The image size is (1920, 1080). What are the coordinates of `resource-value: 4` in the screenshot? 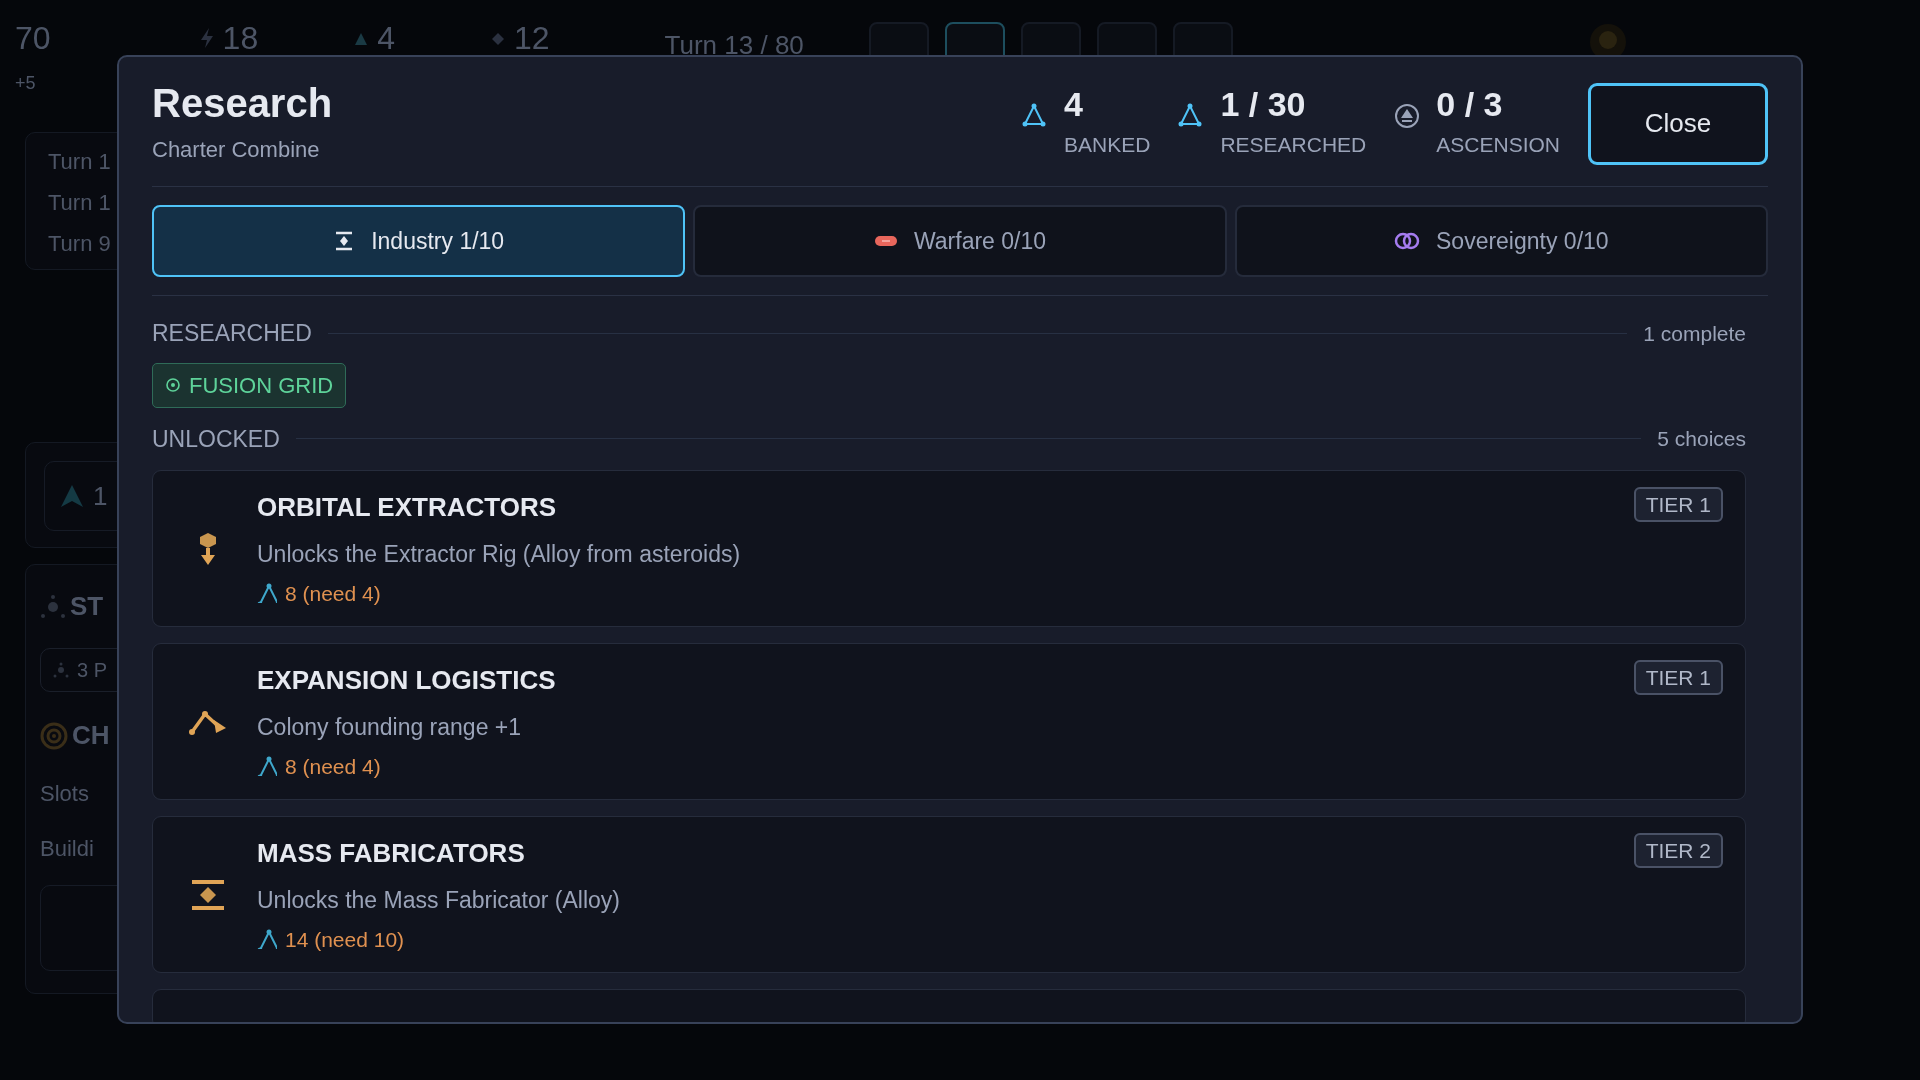 It's located at (386, 38).